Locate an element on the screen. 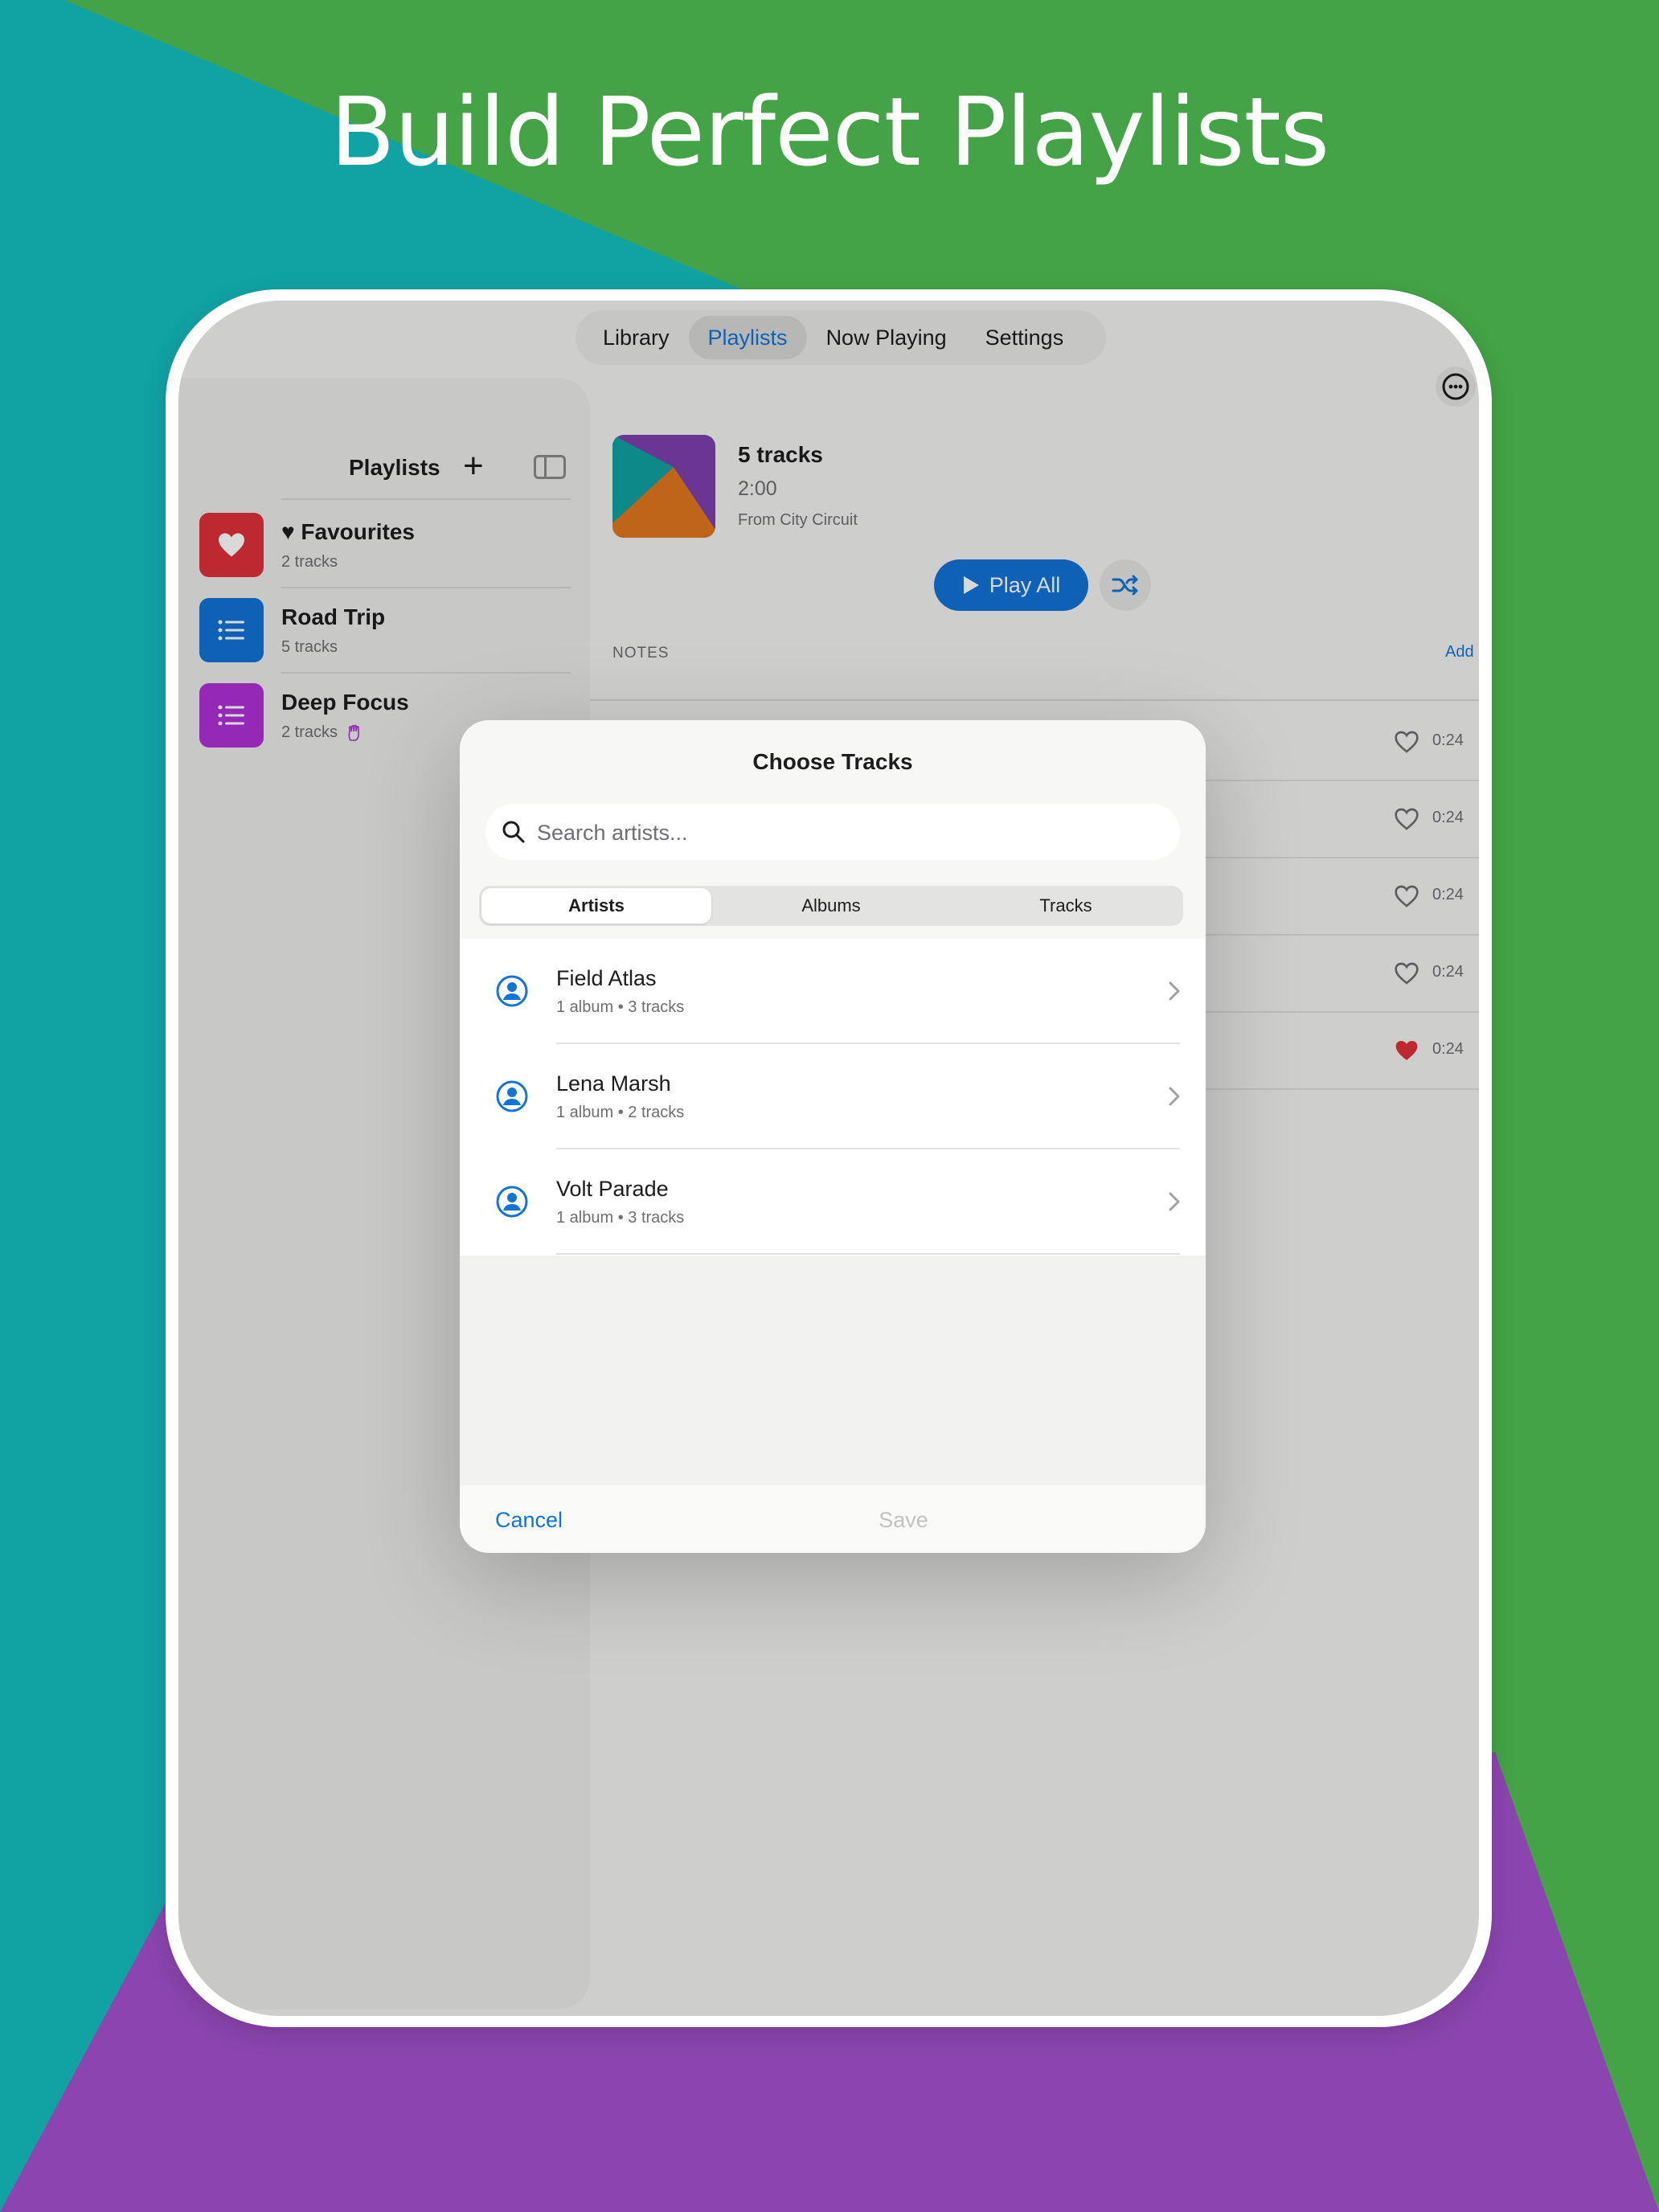  artist-row-volt-parade: Volt Parade 1 album • 3 tracks is located at coordinates (833, 1202).